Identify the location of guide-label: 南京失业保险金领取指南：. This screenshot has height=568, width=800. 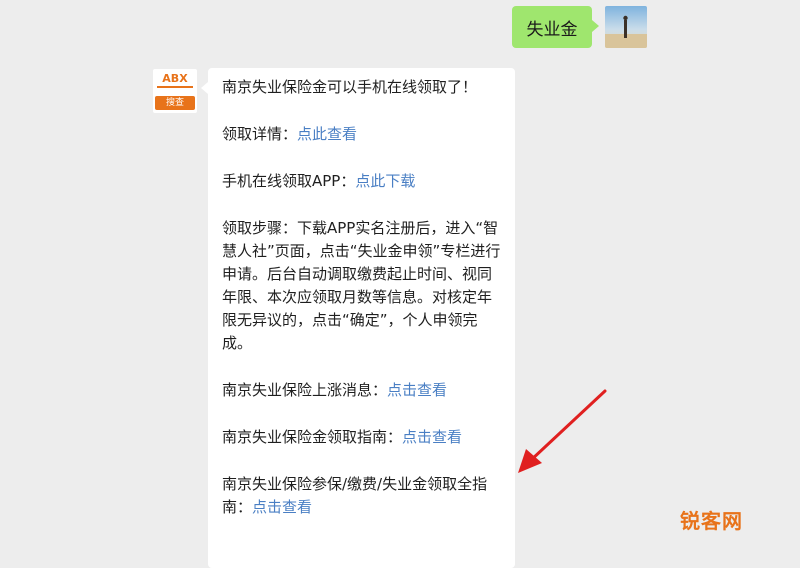
(312, 437).